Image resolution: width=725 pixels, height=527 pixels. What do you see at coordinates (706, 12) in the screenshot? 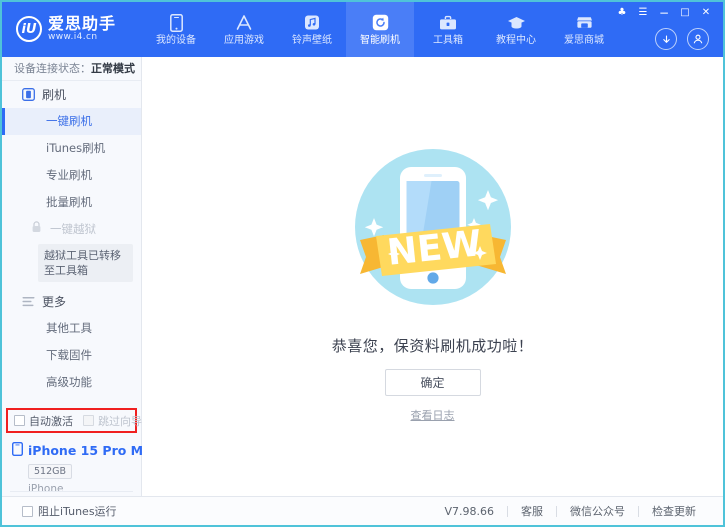
I see `close-icon: ✕` at bounding box center [706, 12].